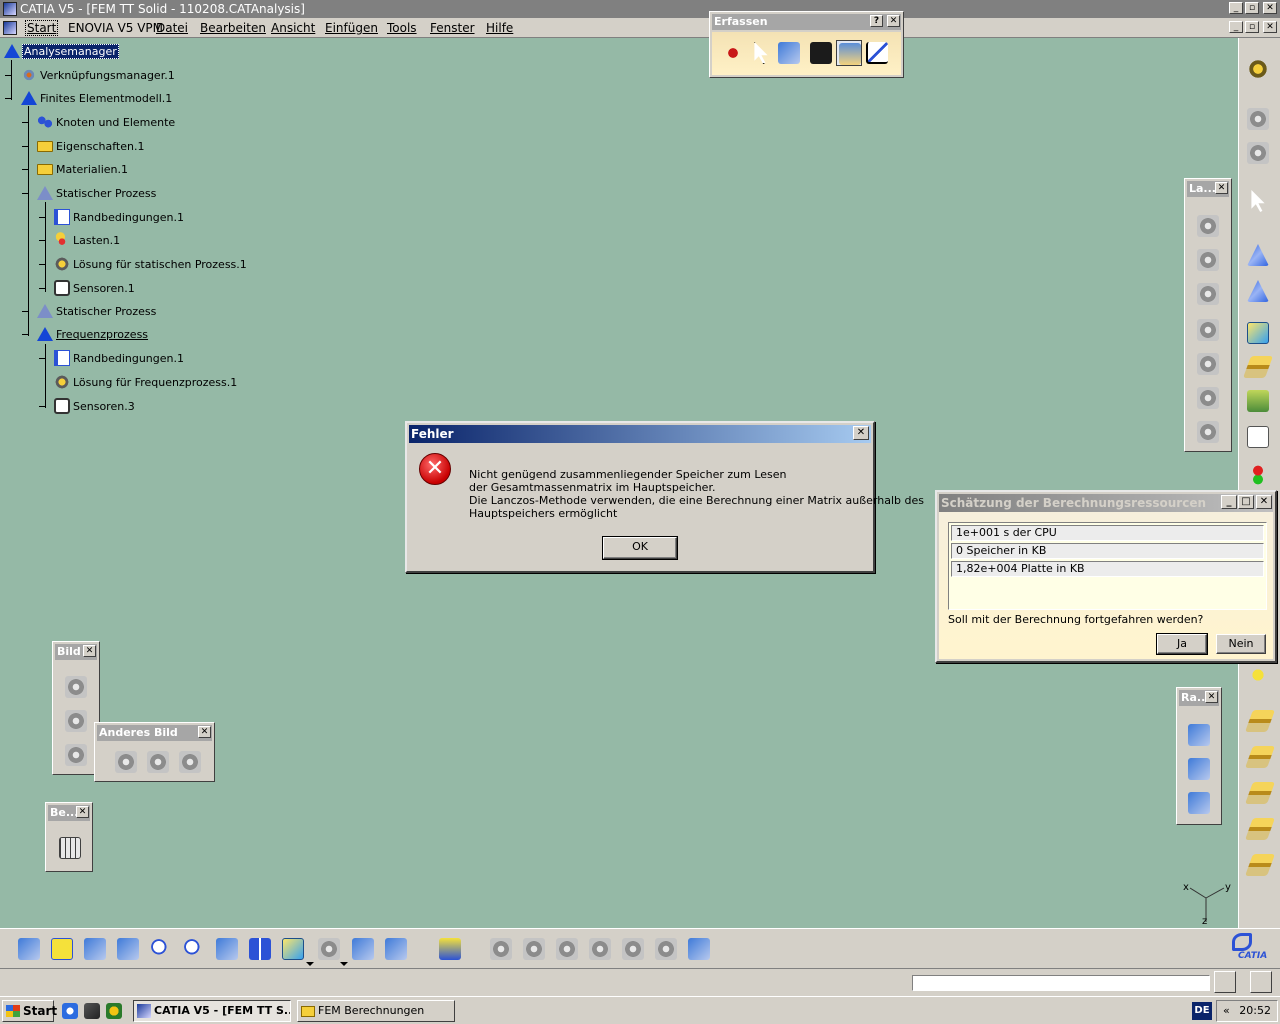 The height and width of the screenshot is (1024, 1280). Describe the element at coordinates (10, 28) in the screenshot. I see `document-icon` at that location.